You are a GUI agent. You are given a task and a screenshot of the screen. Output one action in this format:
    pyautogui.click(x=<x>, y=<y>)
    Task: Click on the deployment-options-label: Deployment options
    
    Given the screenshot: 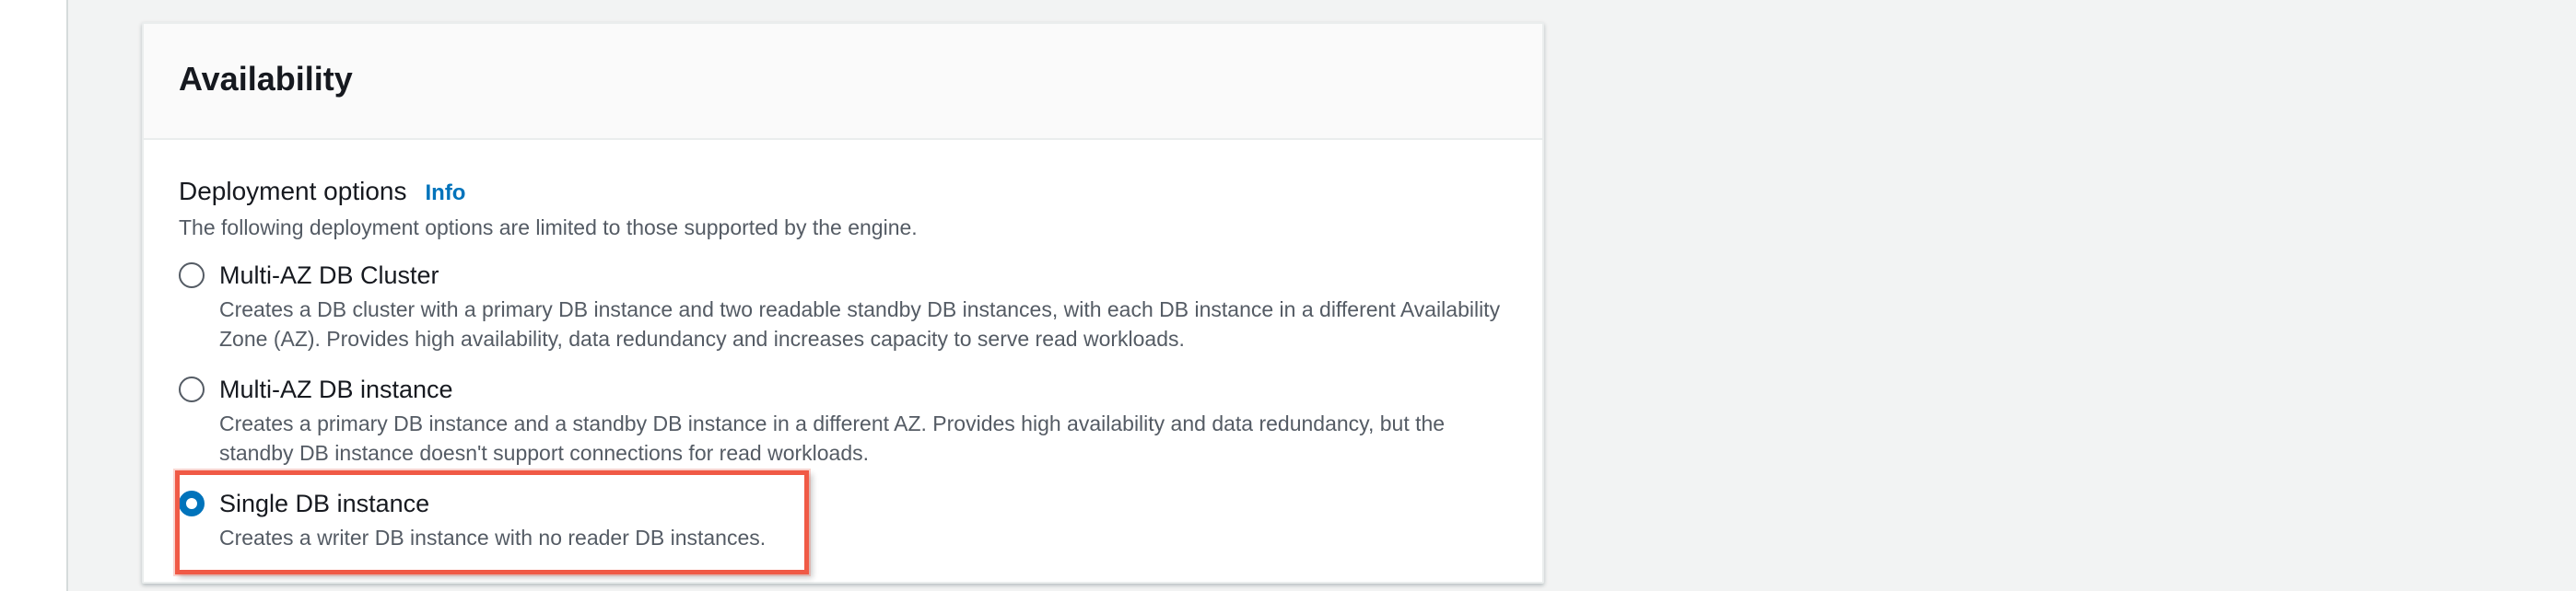 What is the action you would take?
    pyautogui.click(x=293, y=191)
    